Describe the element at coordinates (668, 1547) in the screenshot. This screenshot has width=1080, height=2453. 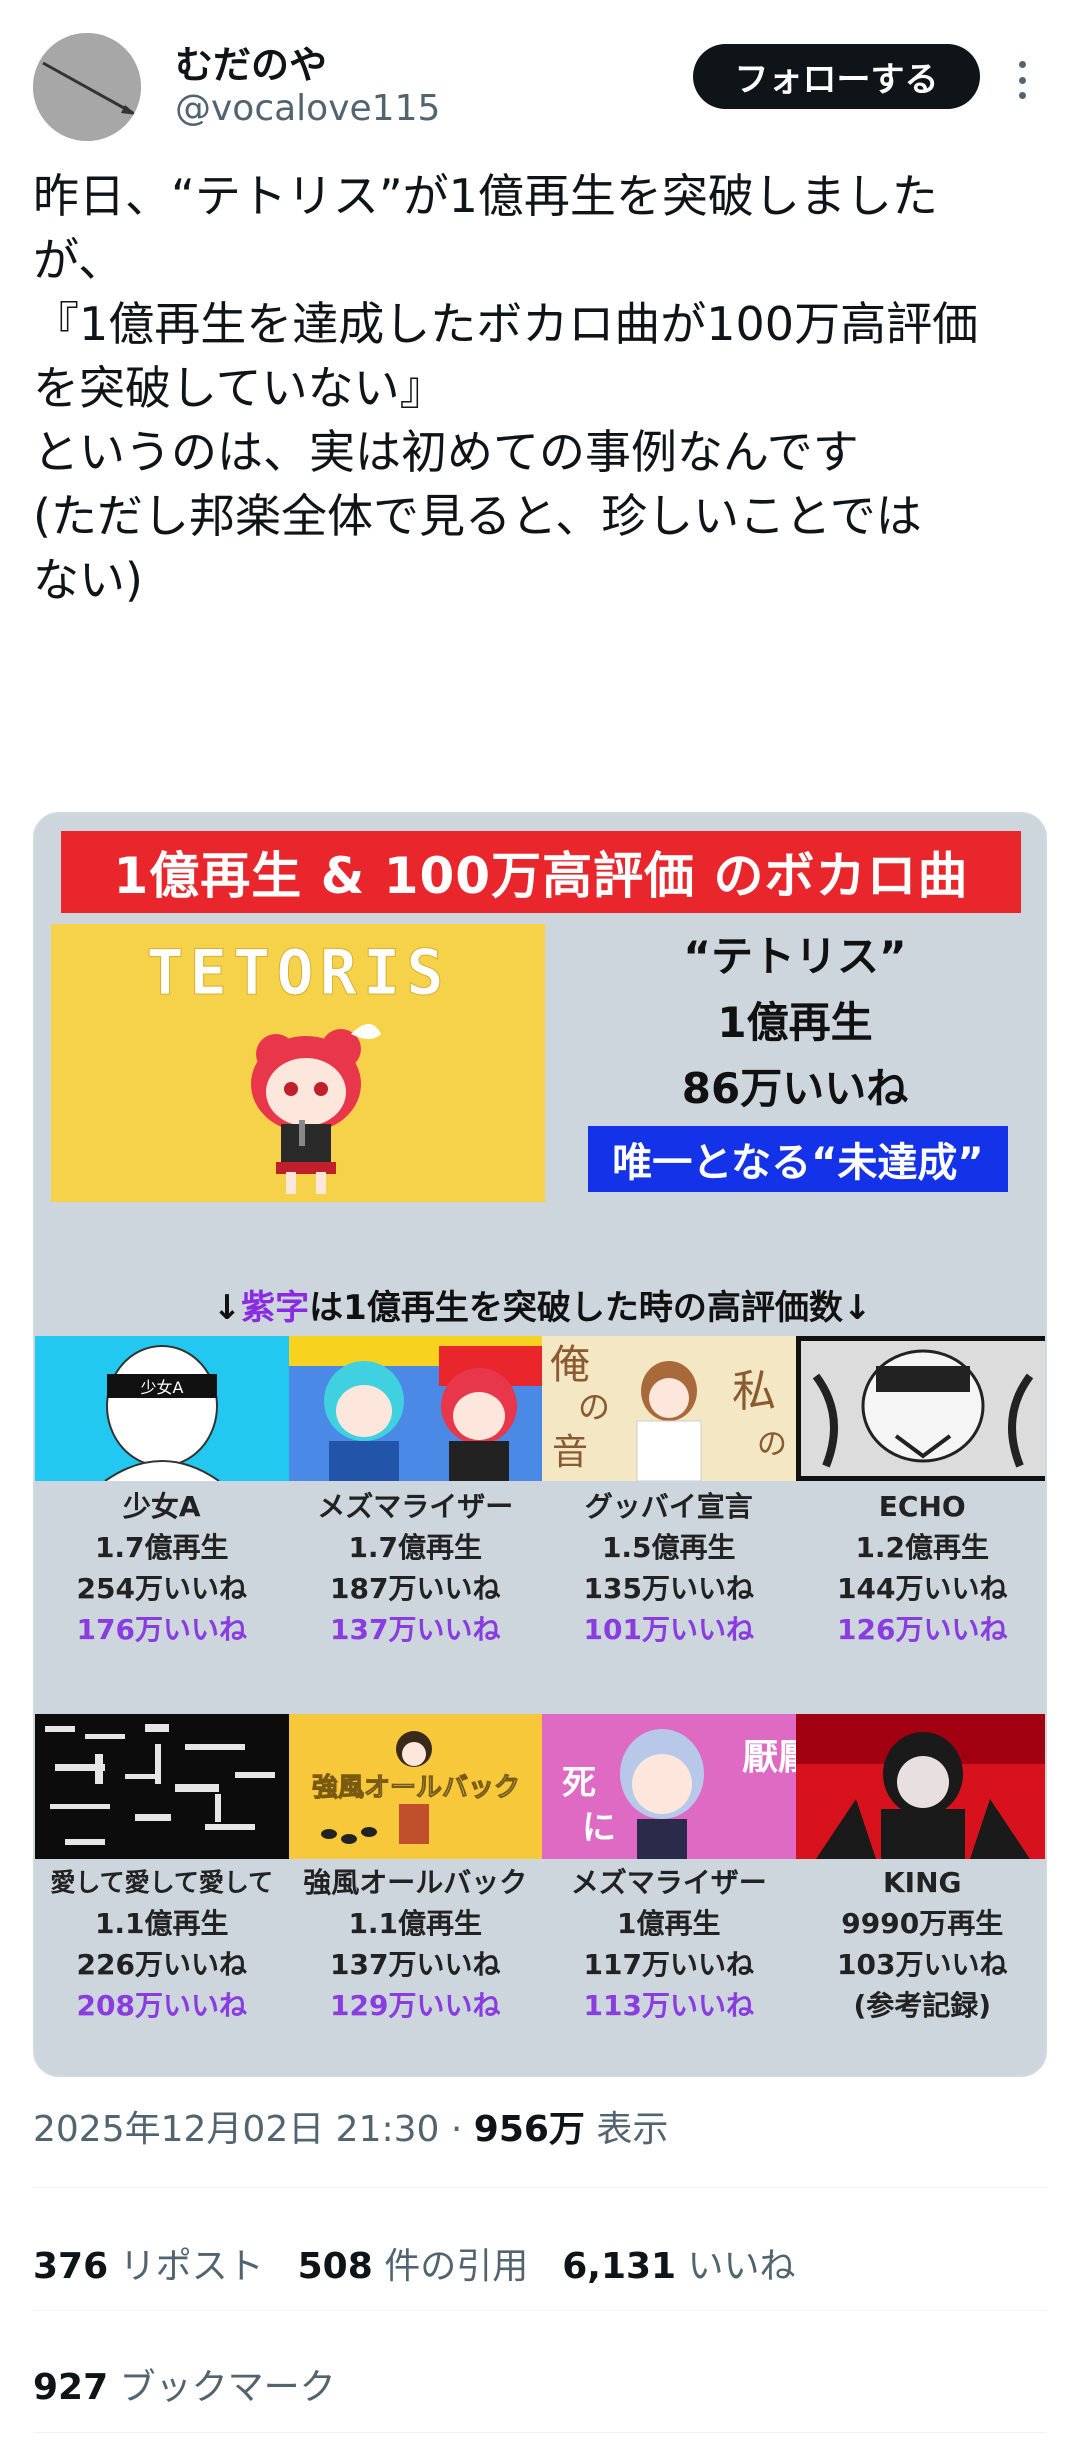
I see `song-views: 1.5億再生` at that location.